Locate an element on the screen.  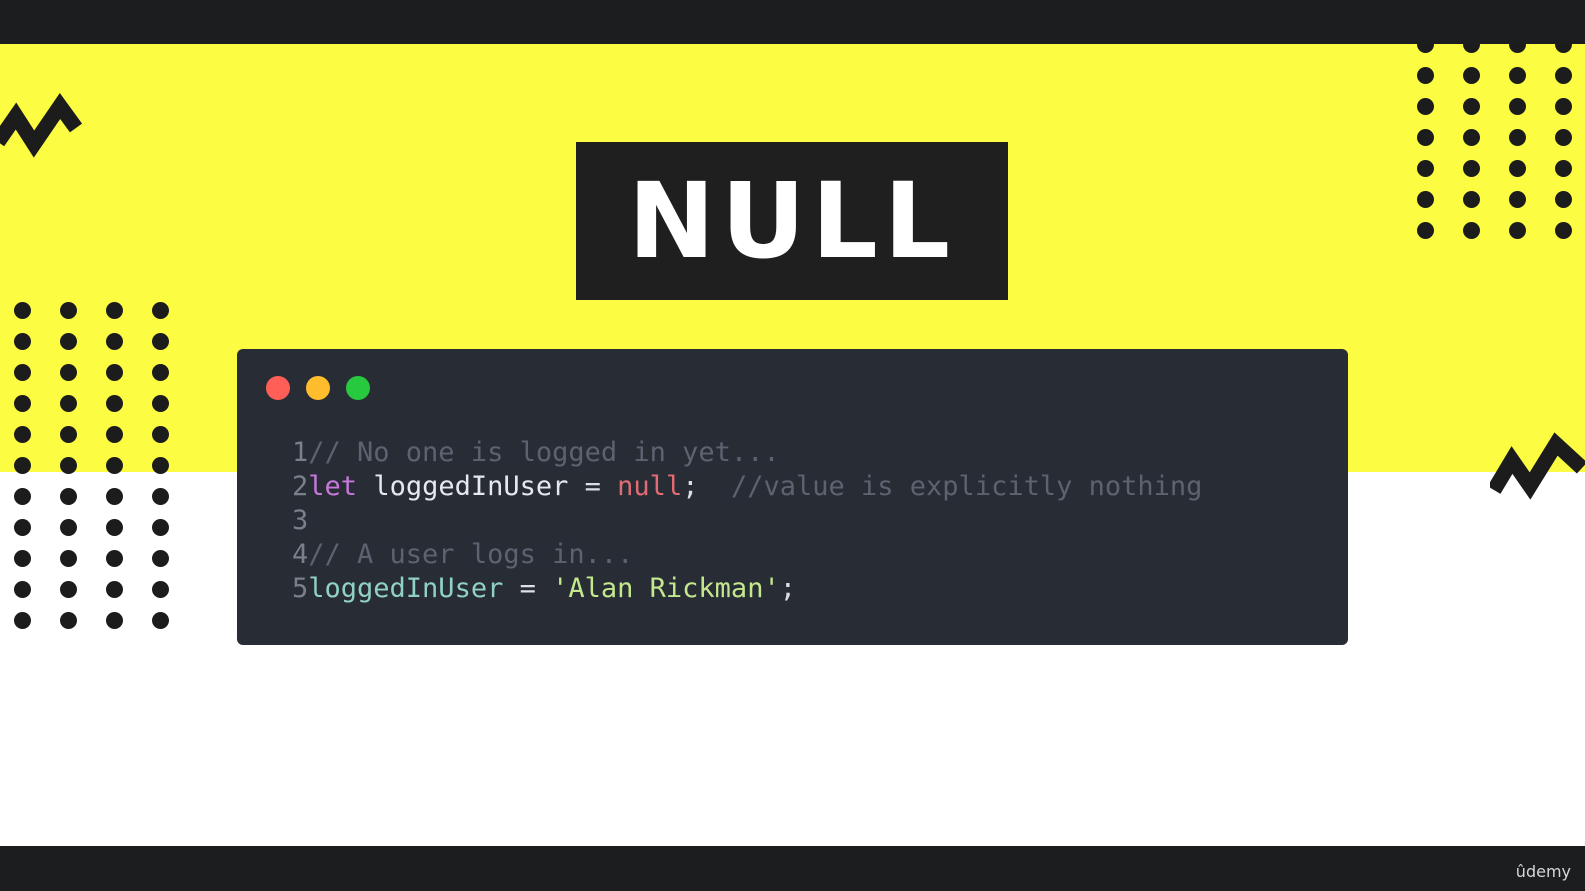
line-number: 4 is located at coordinates (300, 554).